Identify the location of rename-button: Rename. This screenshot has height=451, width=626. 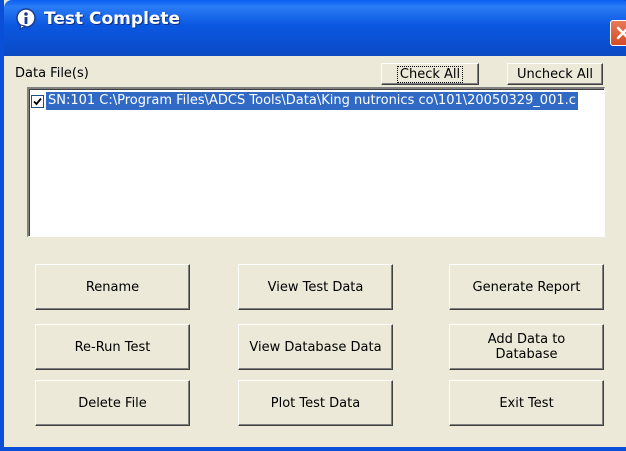
(112, 287).